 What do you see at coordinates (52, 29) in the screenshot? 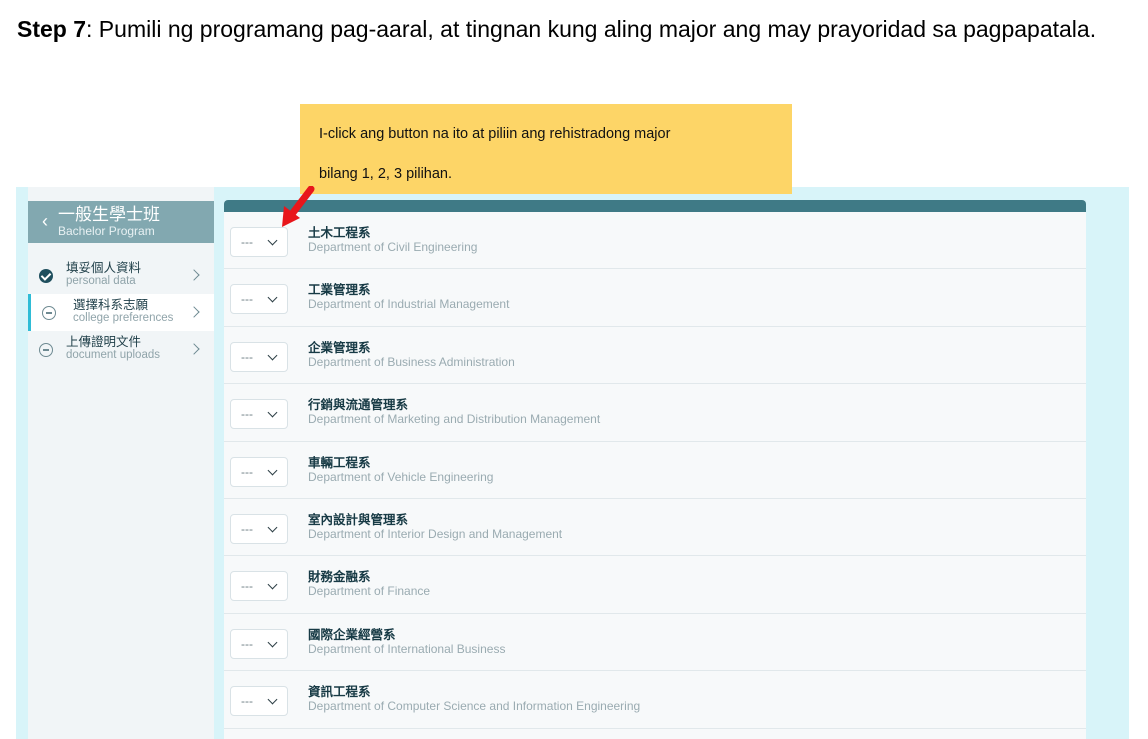
I see `step-label: Step 7` at bounding box center [52, 29].